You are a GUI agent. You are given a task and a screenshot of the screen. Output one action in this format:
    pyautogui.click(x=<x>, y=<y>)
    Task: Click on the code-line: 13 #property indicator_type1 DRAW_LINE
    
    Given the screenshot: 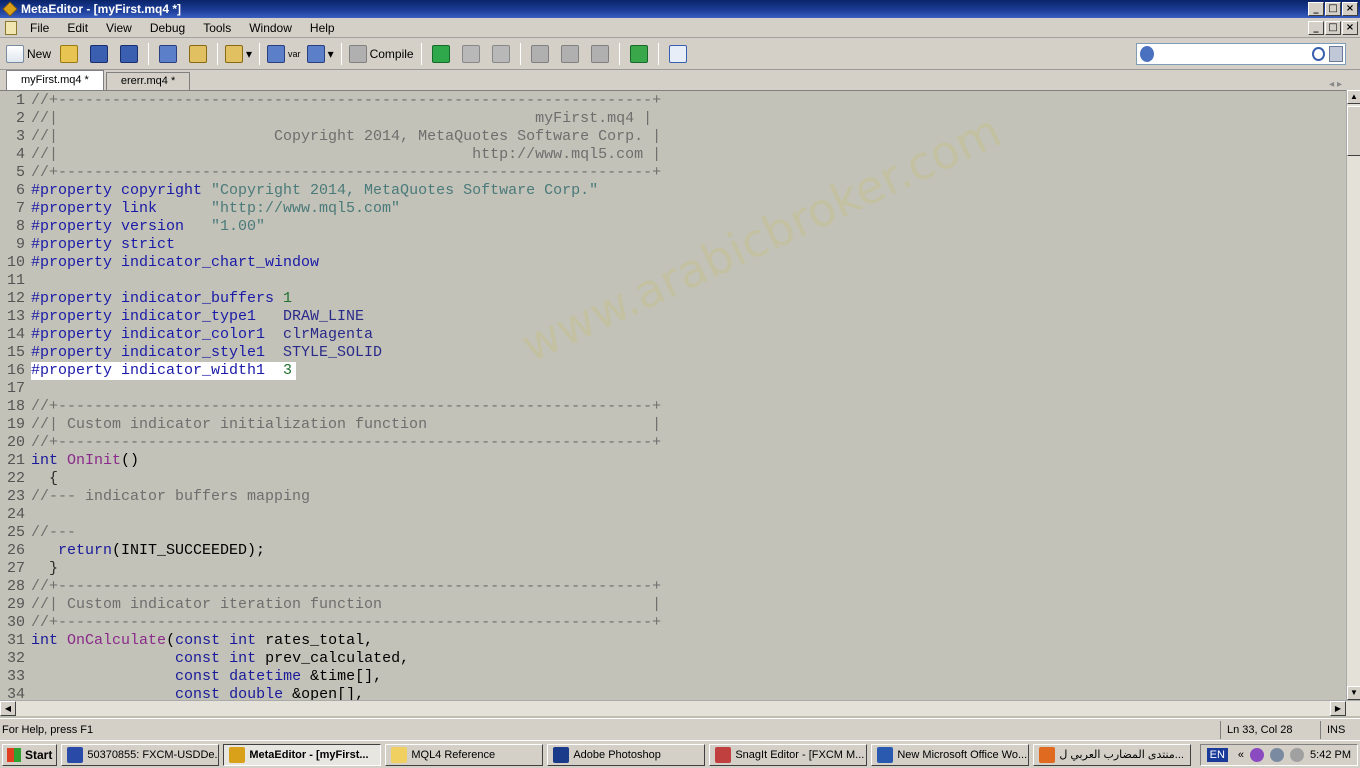 What is the action you would take?
    pyautogui.click(x=673, y=317)
    